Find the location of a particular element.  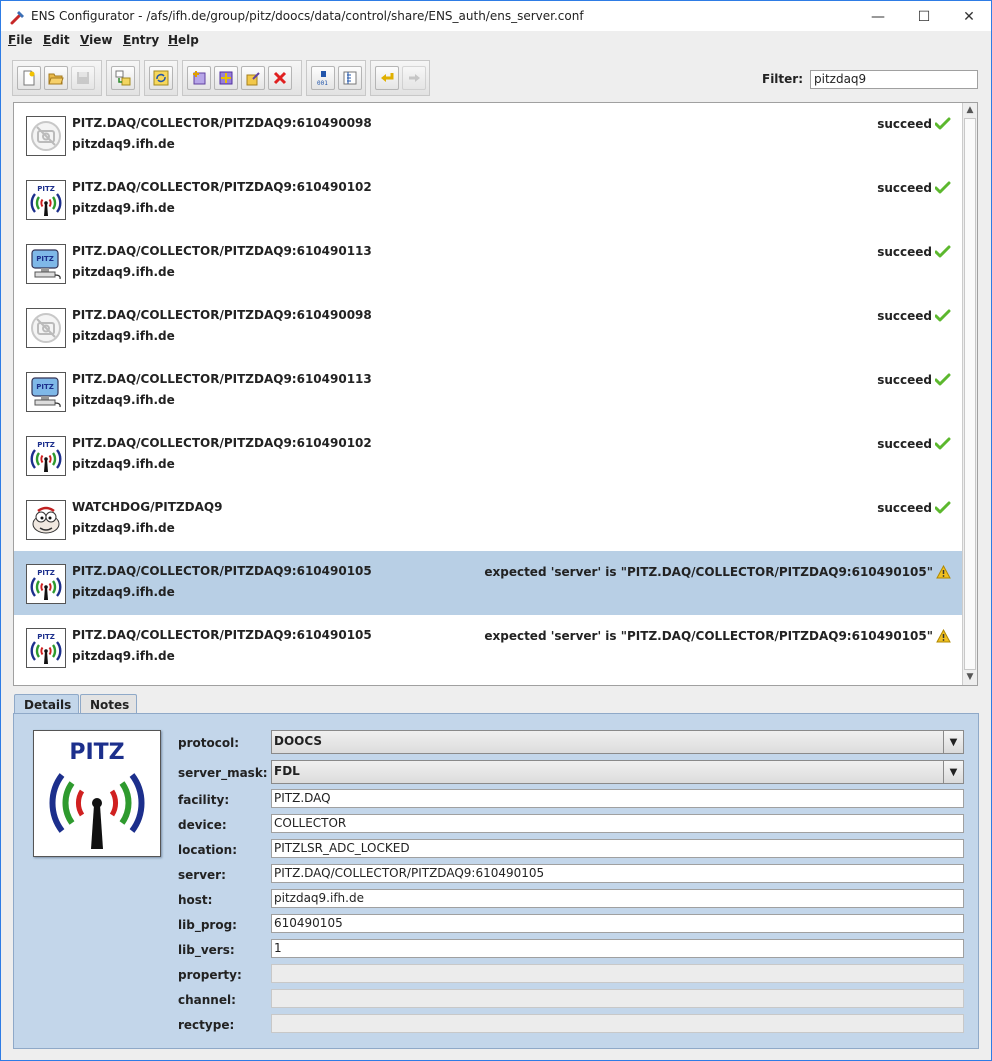

menu-view-label: iew is located at coordinates (101, 40).